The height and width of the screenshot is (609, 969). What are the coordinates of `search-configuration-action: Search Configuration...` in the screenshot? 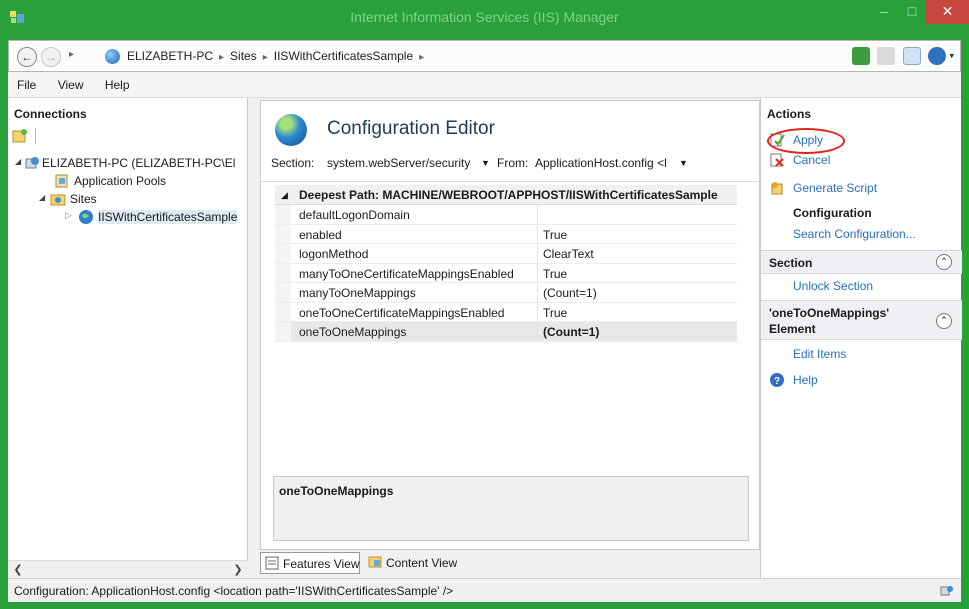 It's located at (861, 234).